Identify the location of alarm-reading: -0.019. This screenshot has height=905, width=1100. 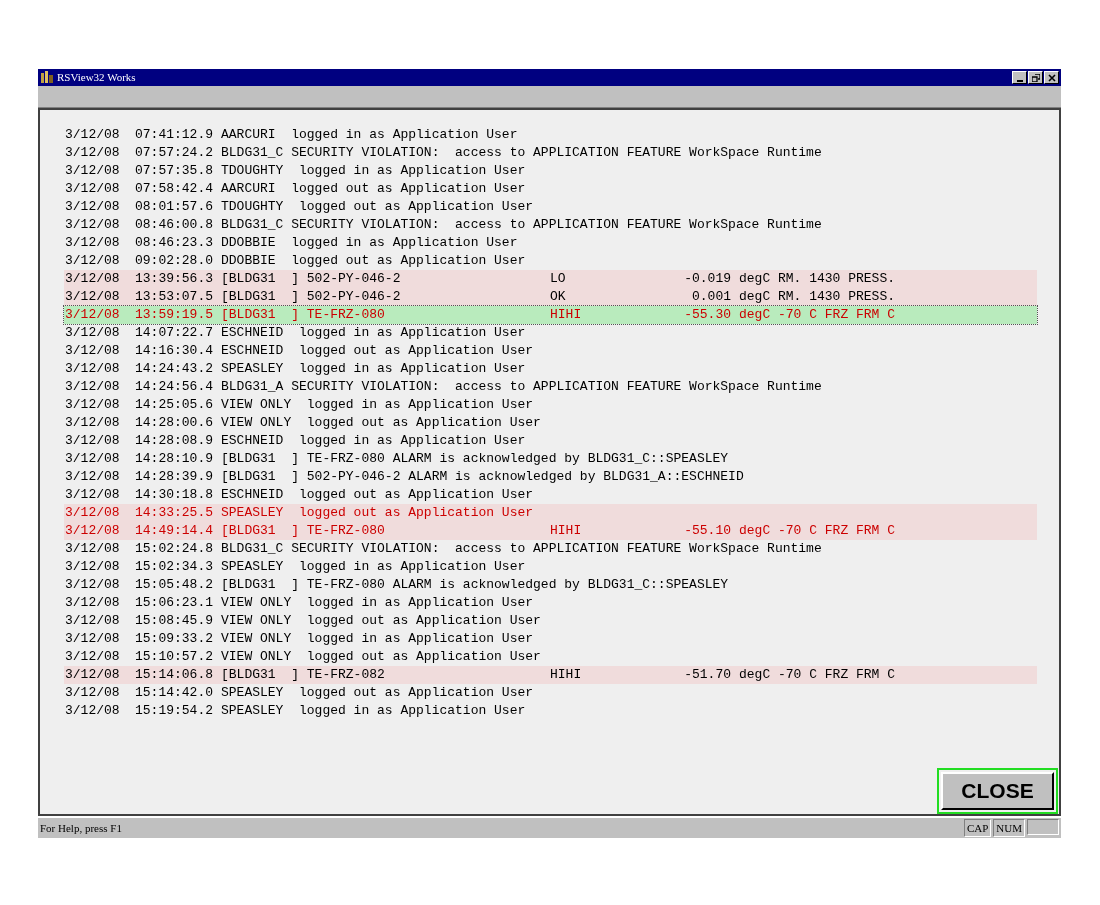
(707, 279).